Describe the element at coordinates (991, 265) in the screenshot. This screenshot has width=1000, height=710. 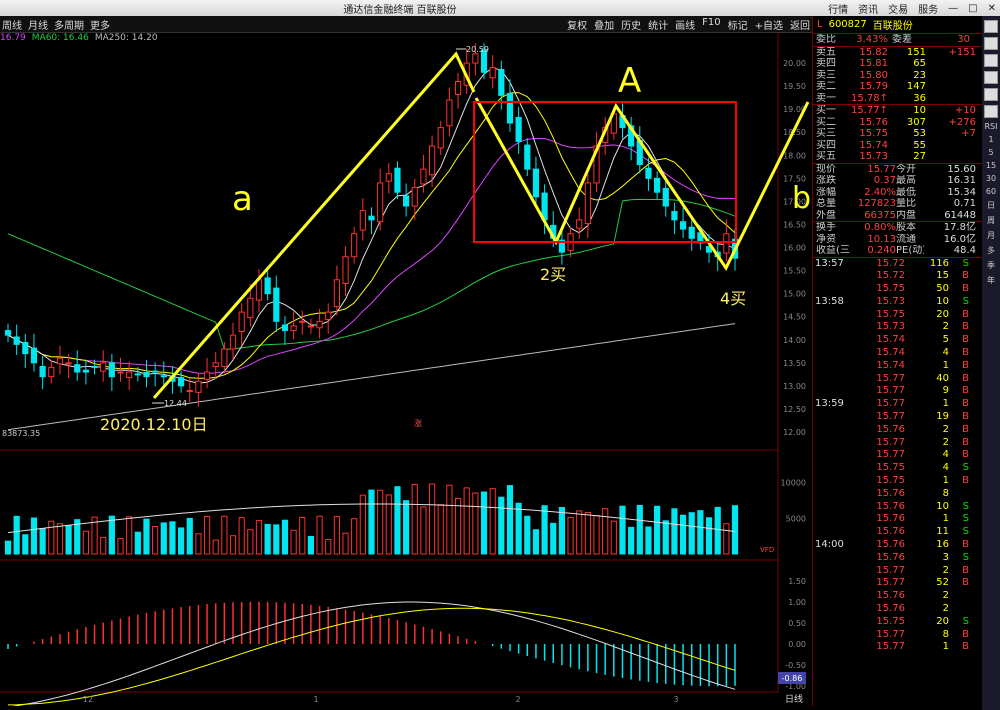
I see `sidebar-period: 季` at that location.